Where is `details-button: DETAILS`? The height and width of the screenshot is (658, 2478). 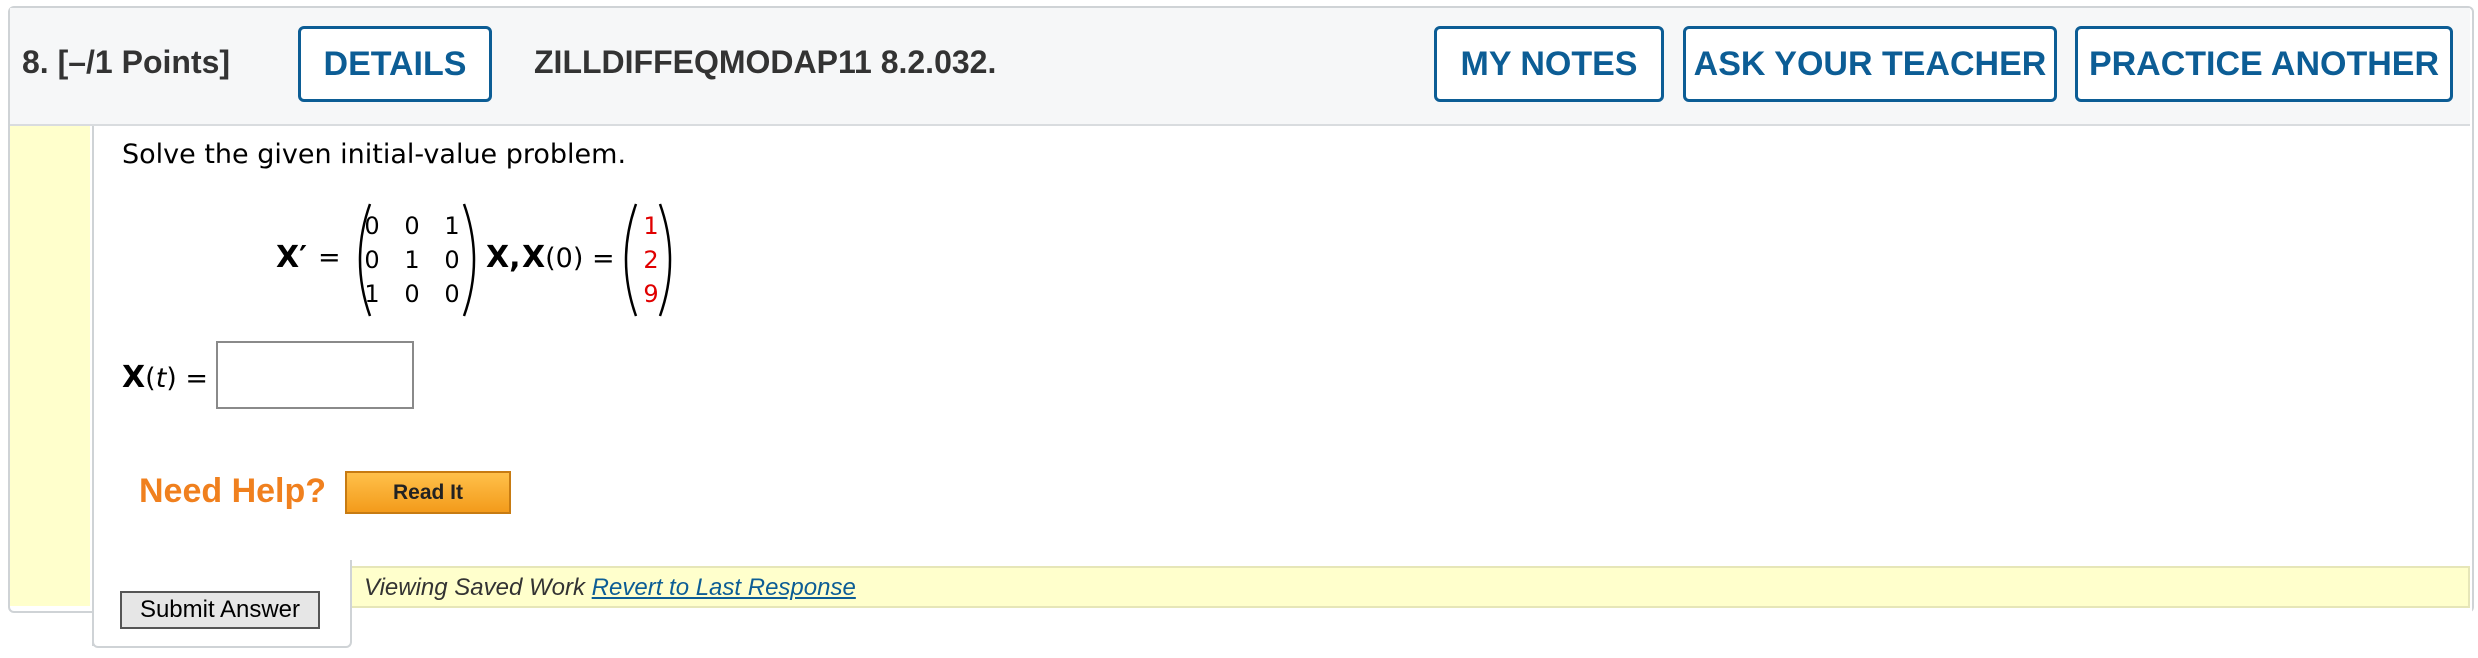 details-button: DETAILS is located at coordinates (395, 64).